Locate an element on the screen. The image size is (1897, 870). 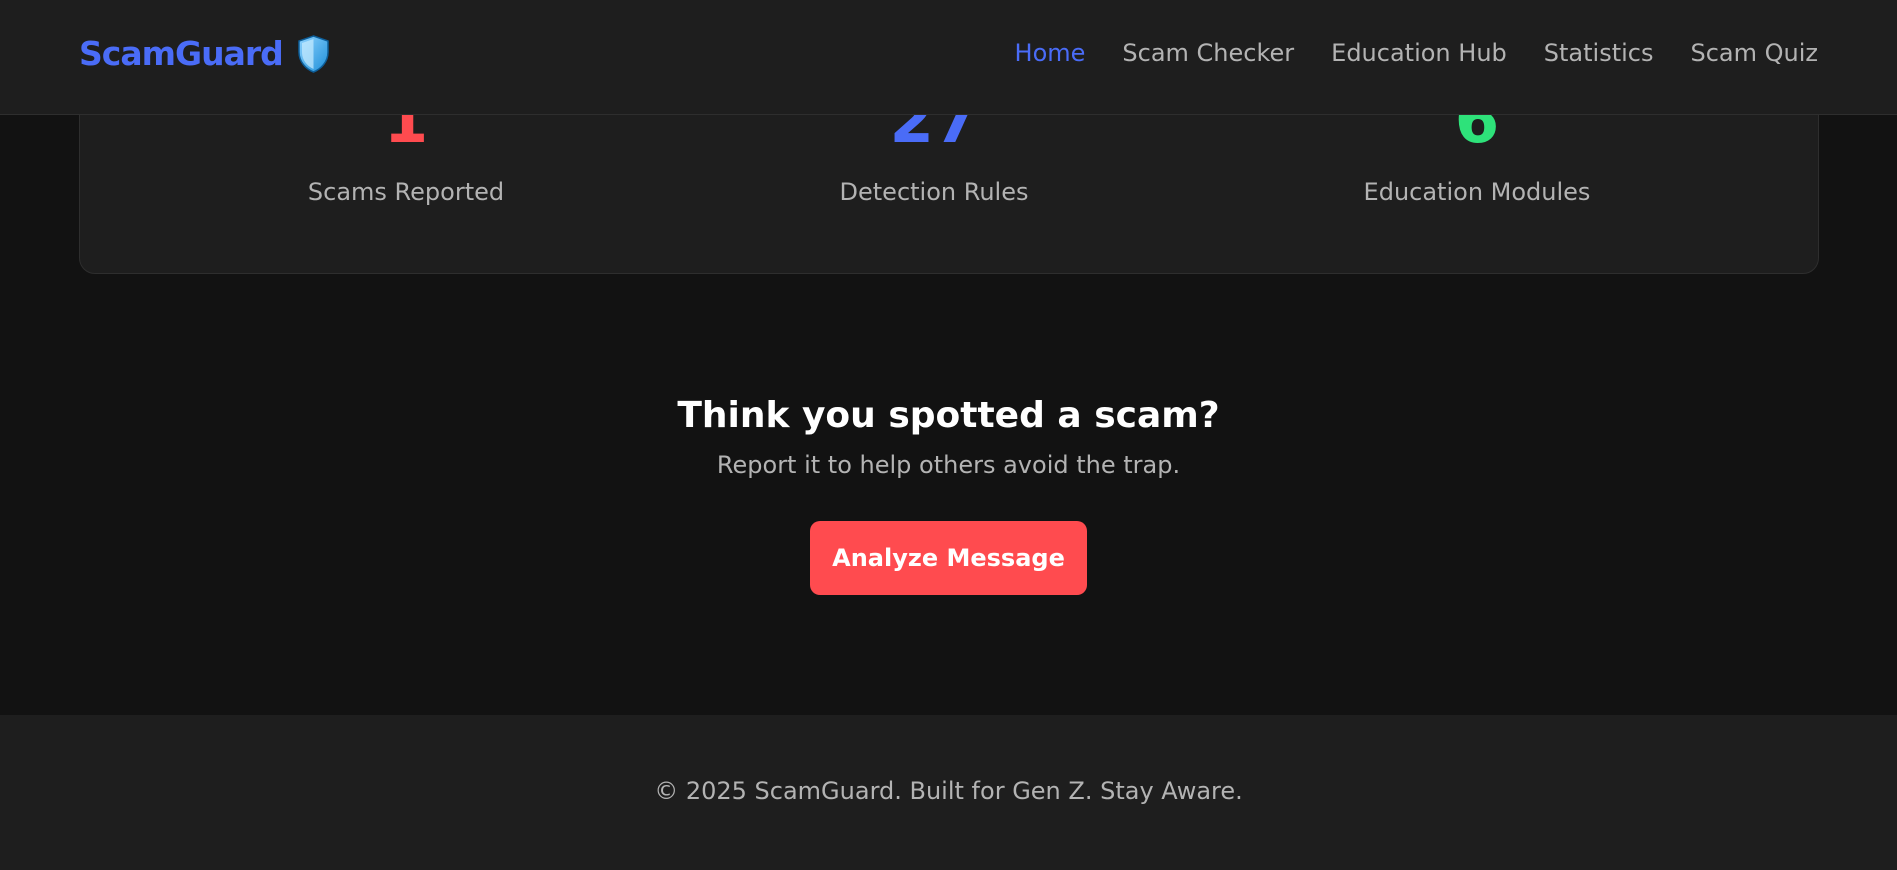
cta-title: Think you spotted a scam? is located at coordinates (948, 415).